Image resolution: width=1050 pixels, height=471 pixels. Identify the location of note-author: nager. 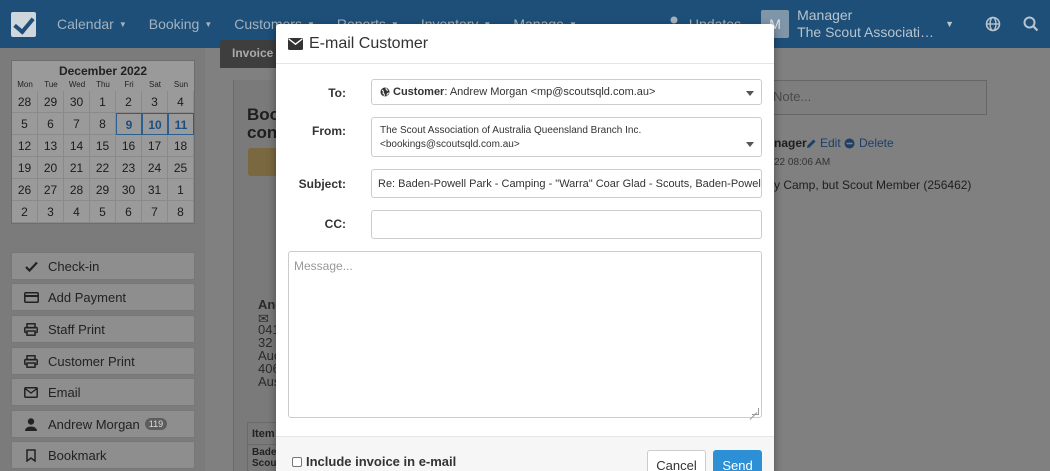
(790, 143).